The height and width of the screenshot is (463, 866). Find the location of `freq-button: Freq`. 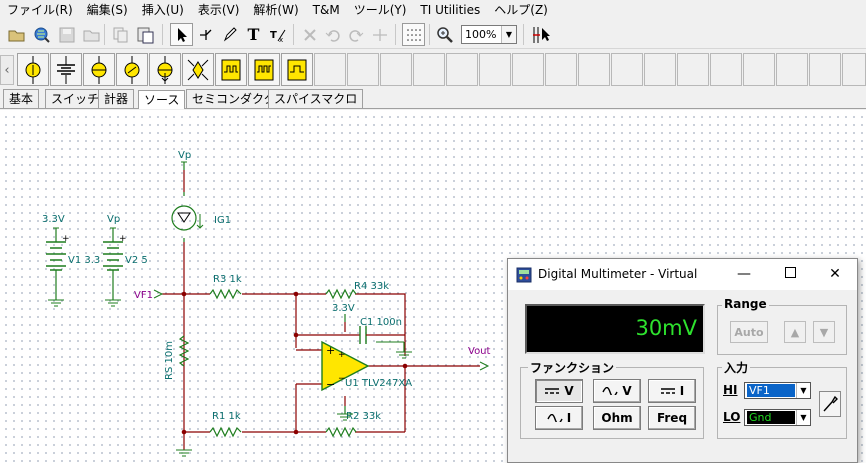

freq-button: Freq is located at coordinates (672, 418).